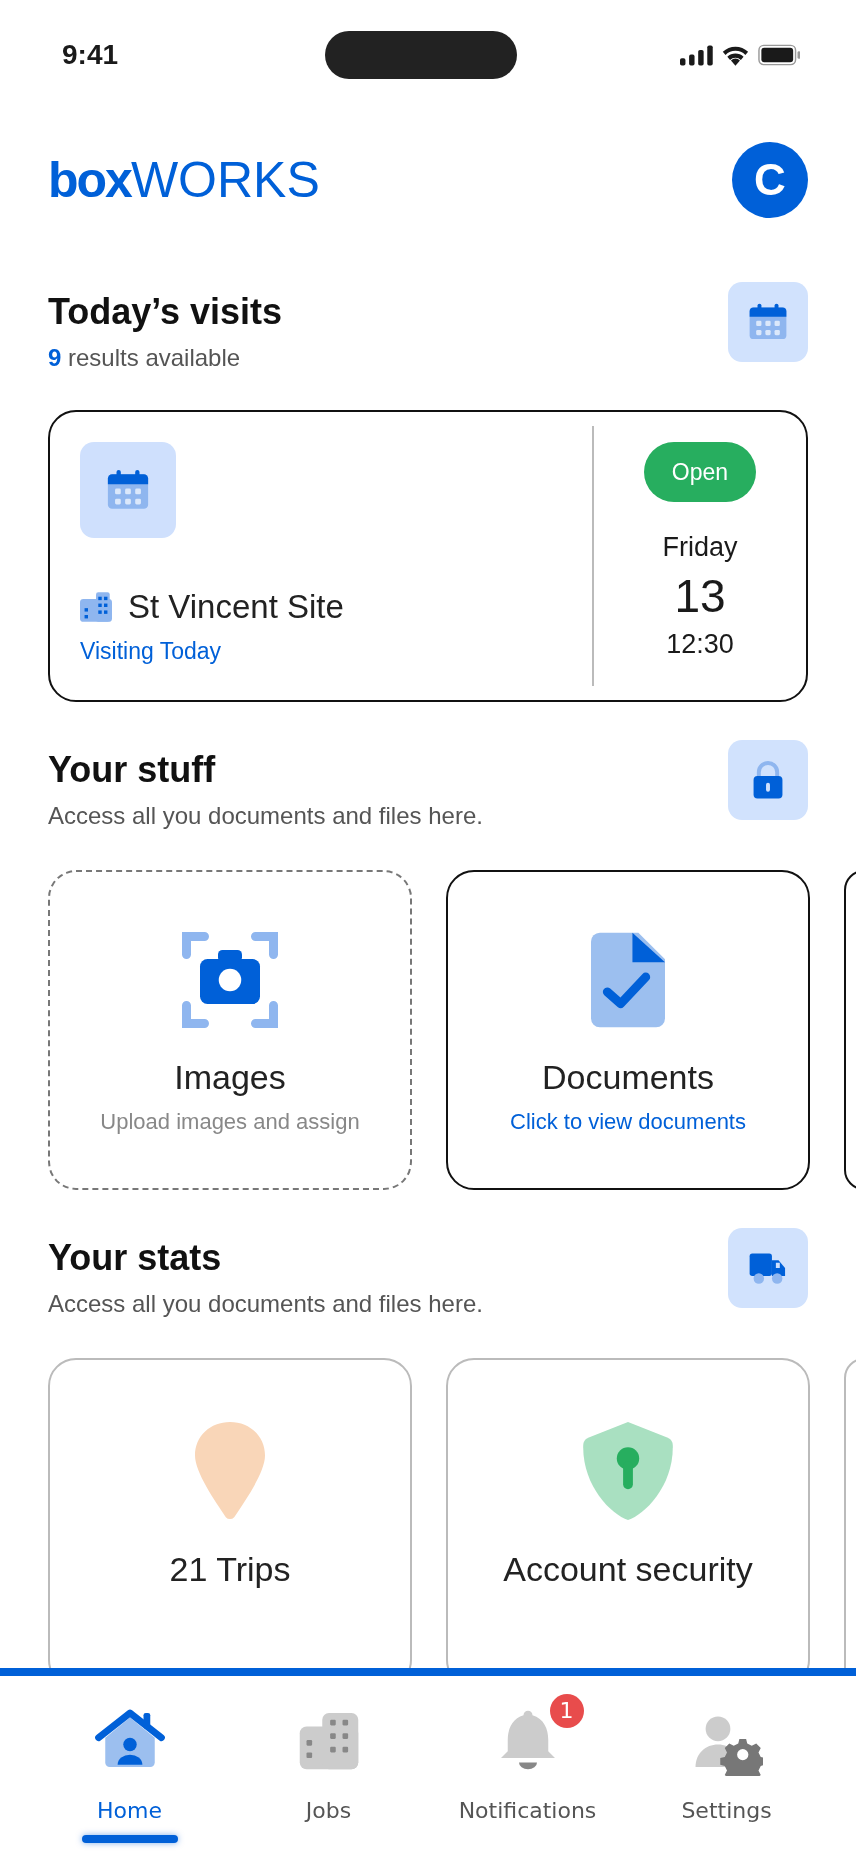  I want to click on upload-card: Images Upload images and assign, so click(230, 1030).